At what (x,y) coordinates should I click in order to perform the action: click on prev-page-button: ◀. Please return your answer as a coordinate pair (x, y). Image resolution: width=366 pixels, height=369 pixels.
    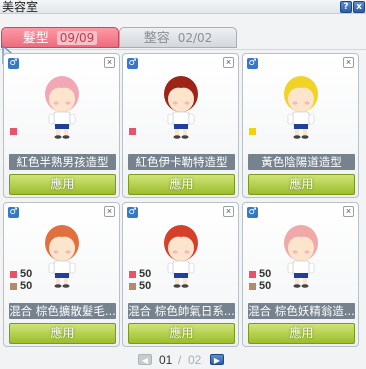
    Looking at the image, I should click on (145, 359).